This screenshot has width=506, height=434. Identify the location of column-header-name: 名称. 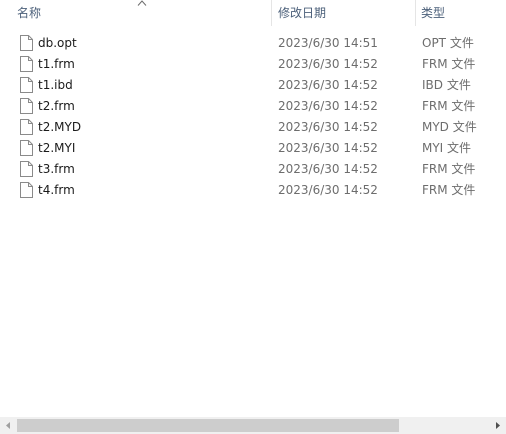
(29, 13).